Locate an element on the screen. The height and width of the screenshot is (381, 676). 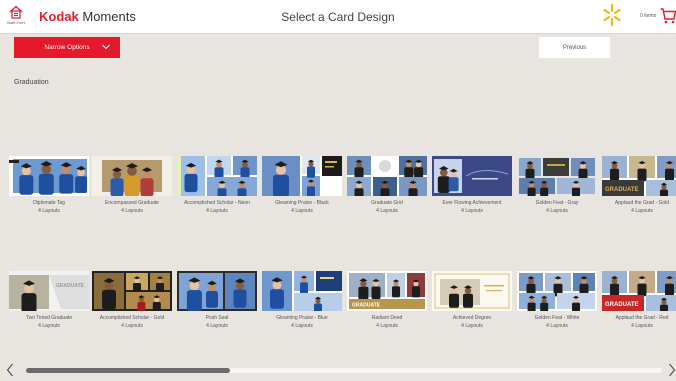
card-name: Encompassed Graduate is located at coordinates (132, 203).